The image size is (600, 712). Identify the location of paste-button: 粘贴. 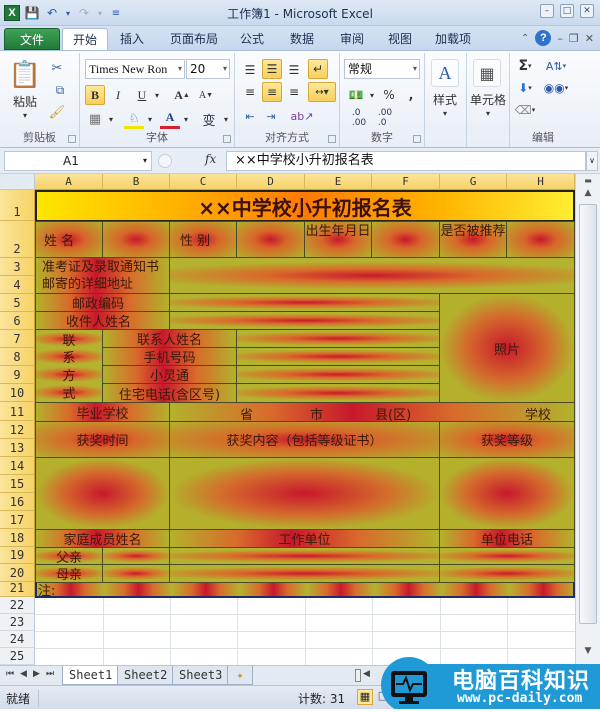
(25, 101).